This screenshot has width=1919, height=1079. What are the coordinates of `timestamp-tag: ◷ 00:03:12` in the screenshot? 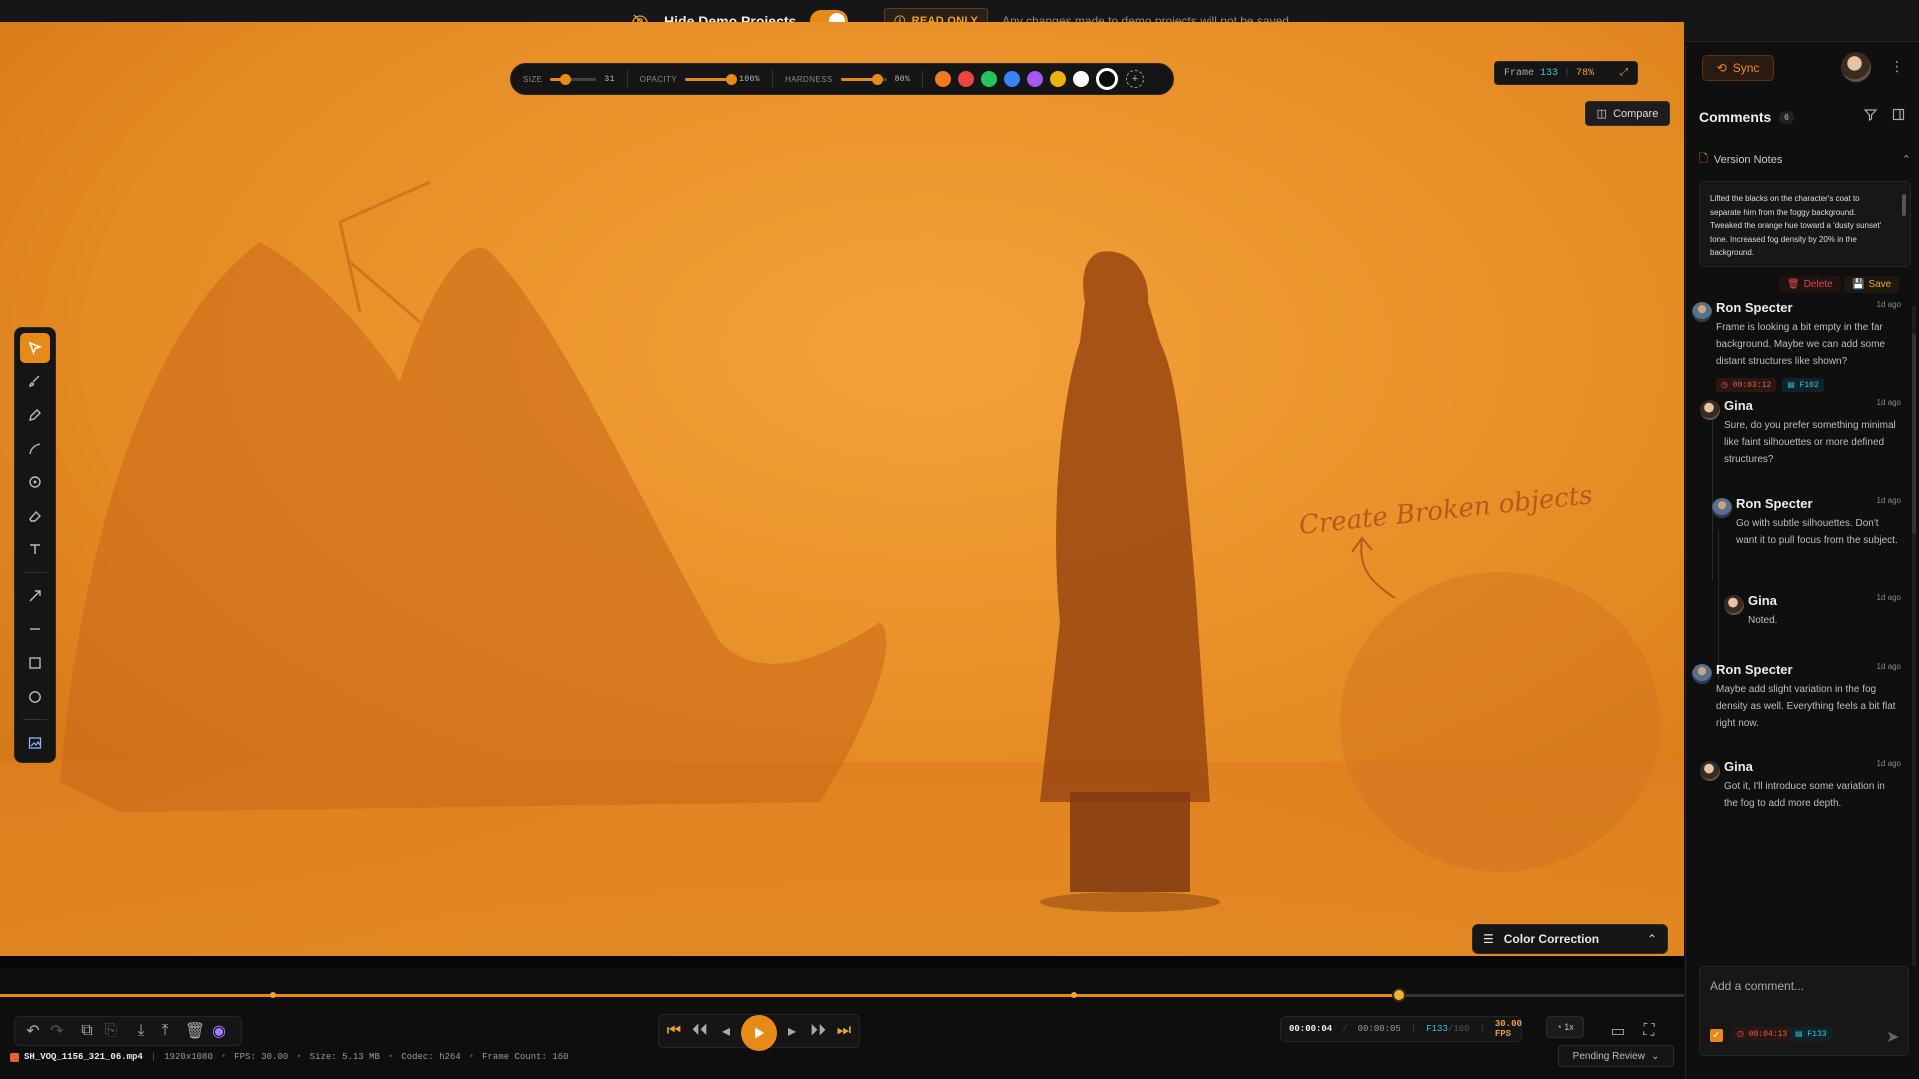 It's located at (1746, 385).